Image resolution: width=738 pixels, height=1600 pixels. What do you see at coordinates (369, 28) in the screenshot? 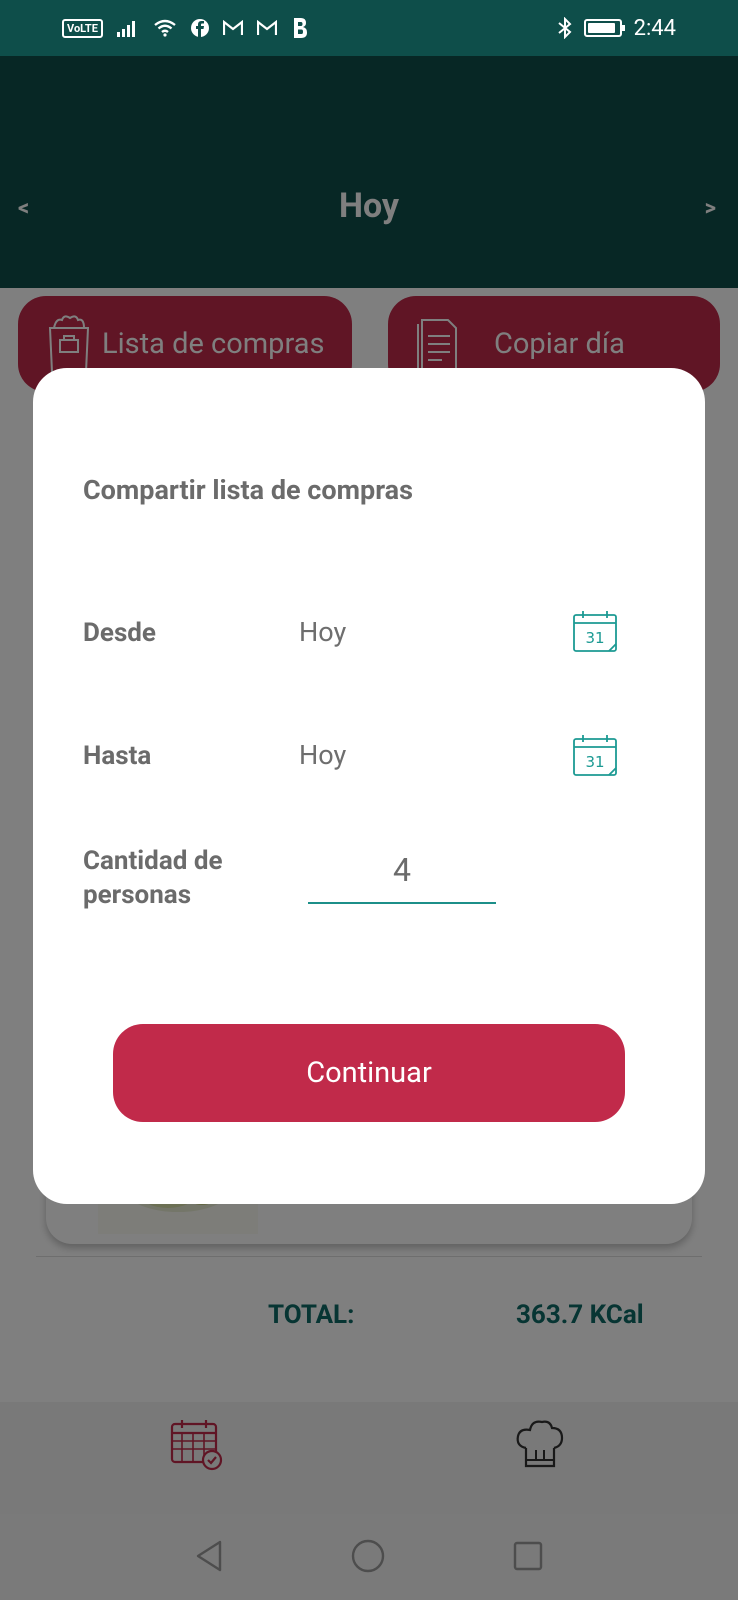
I see `status-bar: VoLTE 2:44` at bounding box center [369, 28].